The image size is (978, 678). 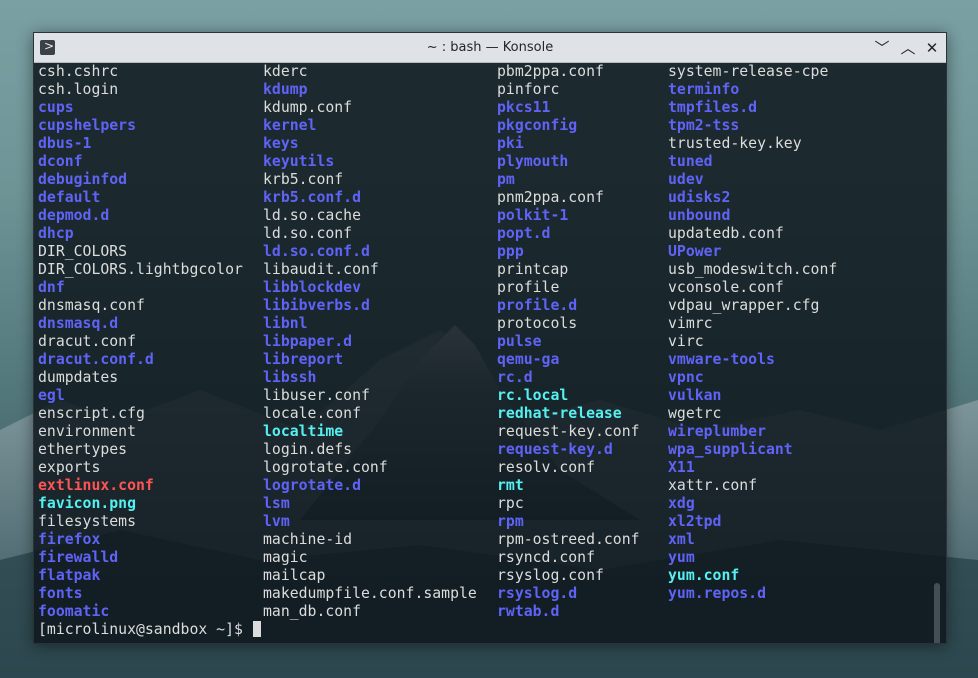 What do you see at coordinates (312, 197) in the screenshot?
I see `listing-entry: krb5.conf.d` at bounding box center [312, 197].